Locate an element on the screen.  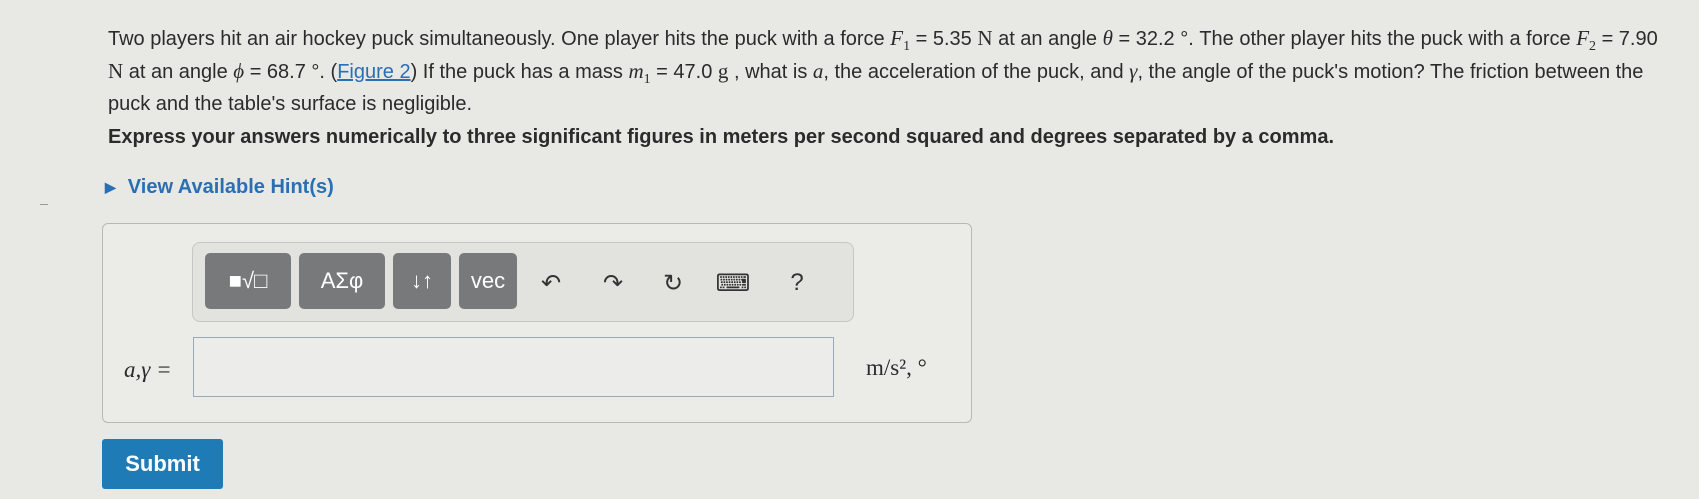
force1-symbol: F is located at coordinates (897, 38).